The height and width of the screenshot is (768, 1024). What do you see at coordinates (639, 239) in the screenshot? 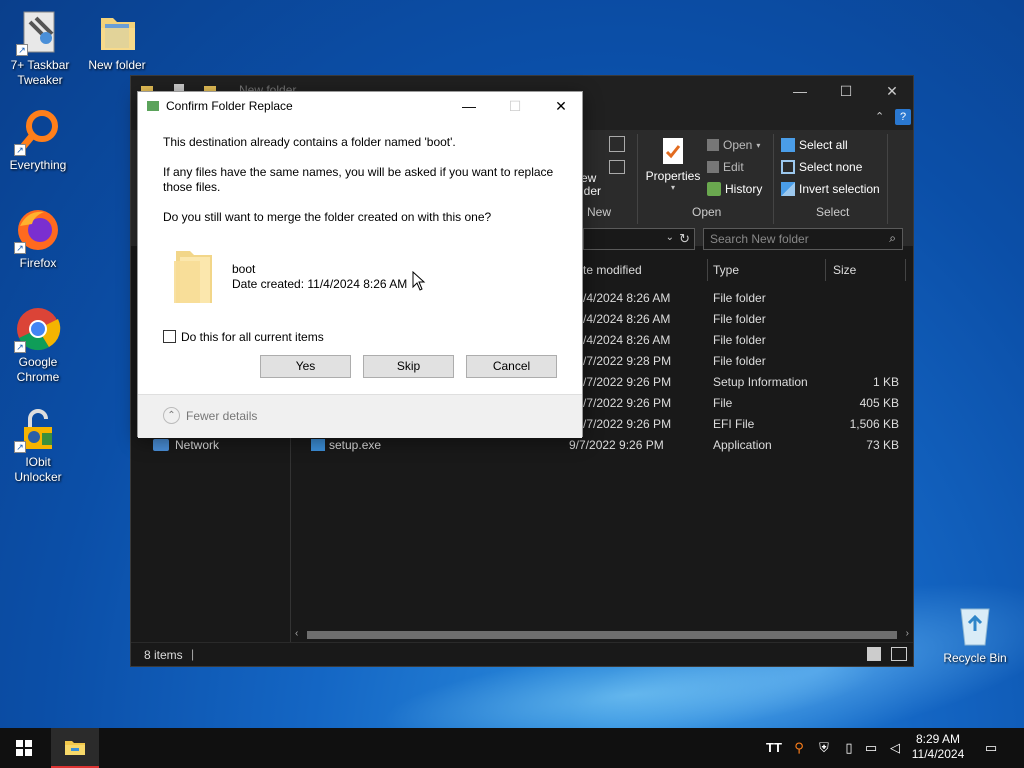
I see `address-bar: ⌄ ↻` at bounding box center [639, 239].